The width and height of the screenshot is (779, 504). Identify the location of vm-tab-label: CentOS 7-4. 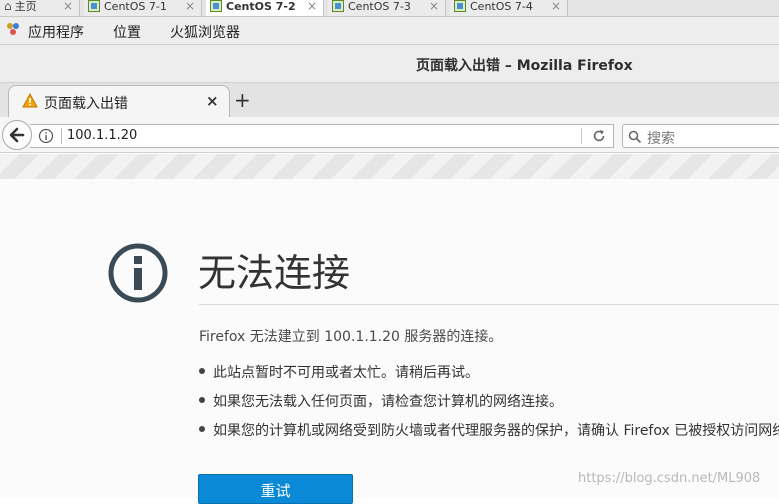
(501, 6).